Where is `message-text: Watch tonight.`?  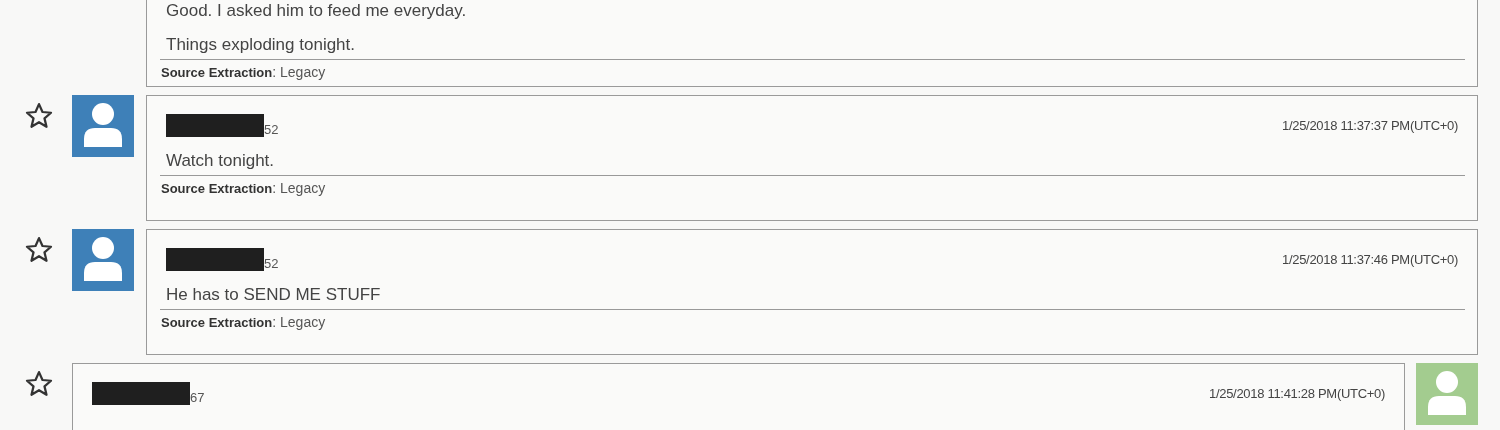 message-text: Watch tonight. is located at coordinates (221, 161).